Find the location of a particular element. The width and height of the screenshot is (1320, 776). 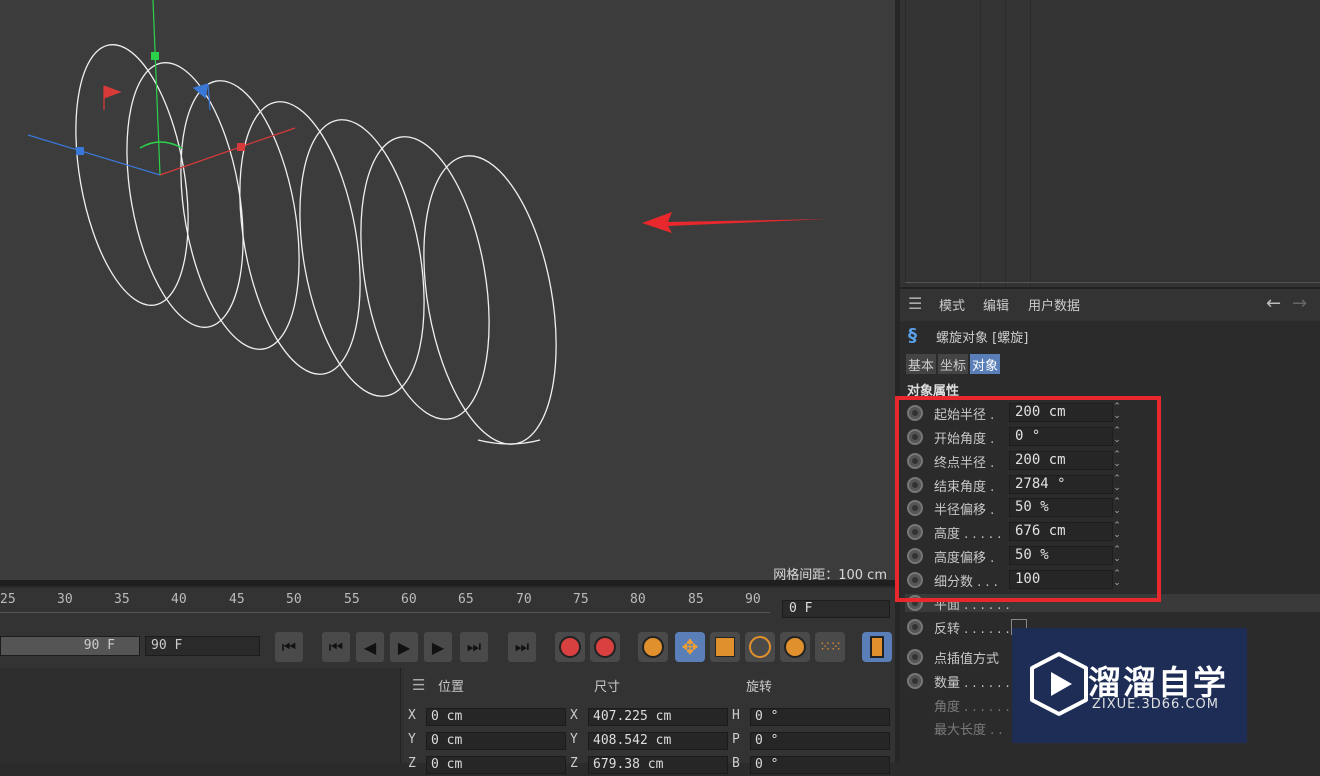

menu-user-data: 用户数据 is located at coordinates (1054, 304).